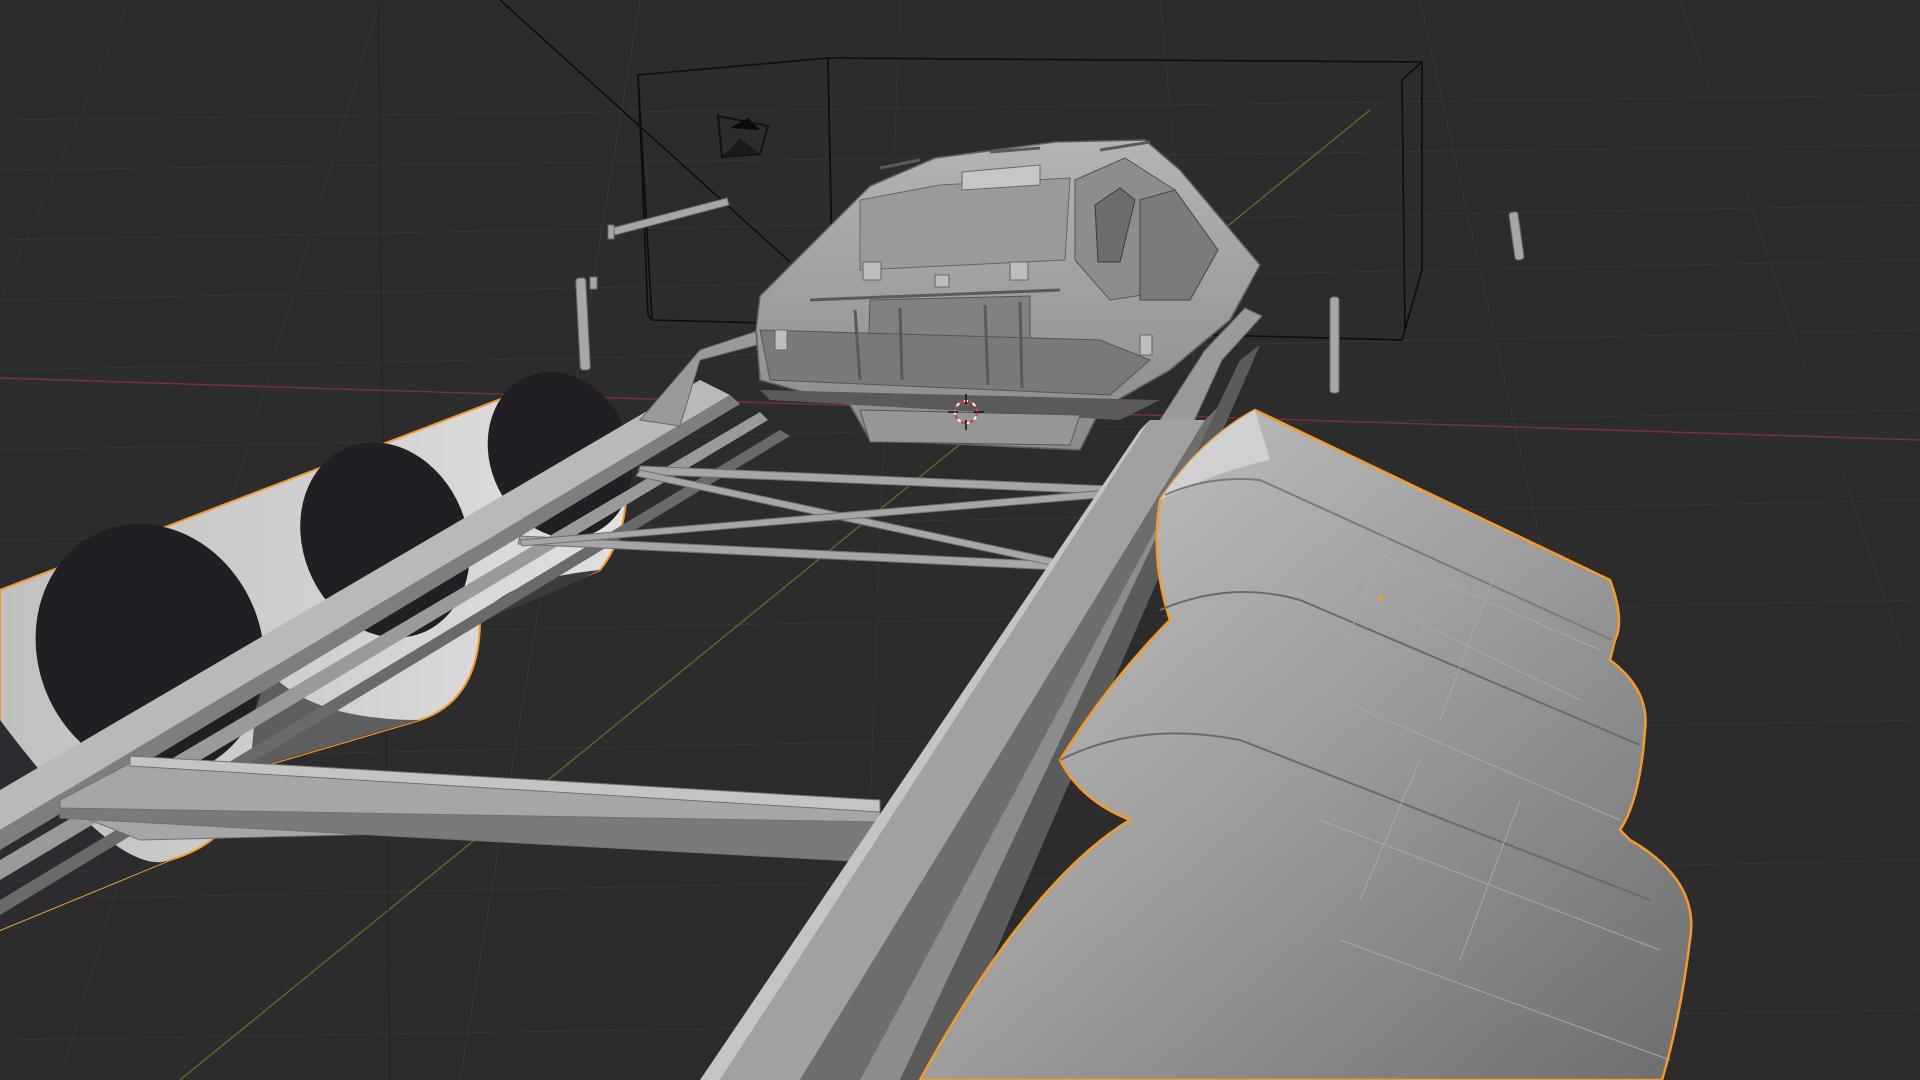 The image size is (1920, 1080). Describe the element at coordinates (1381, 598) in the screenshot. I see `object-origin-dot` at that location.